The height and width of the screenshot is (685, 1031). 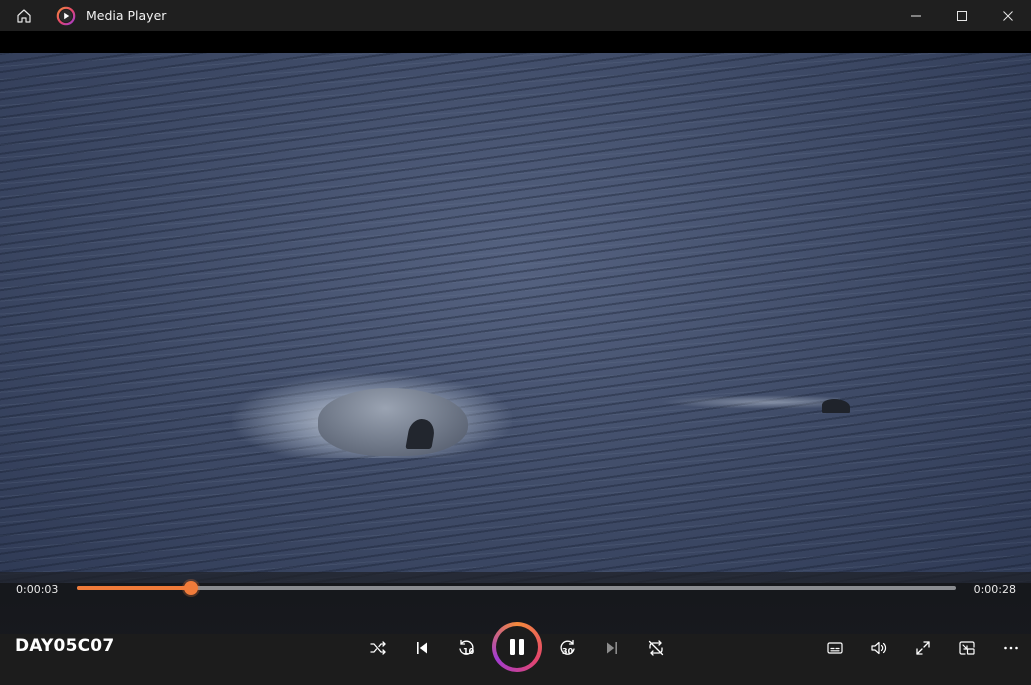 I want to click on minimize-button, so click(x=916, y=15).